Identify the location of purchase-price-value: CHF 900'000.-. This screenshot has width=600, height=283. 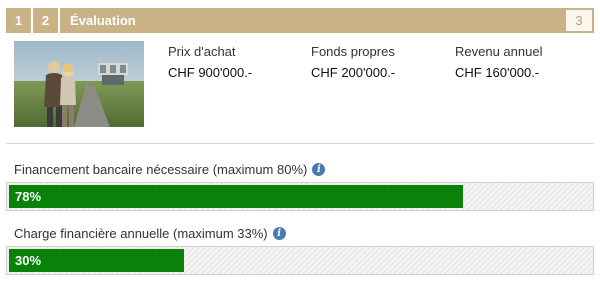
(210, 72).